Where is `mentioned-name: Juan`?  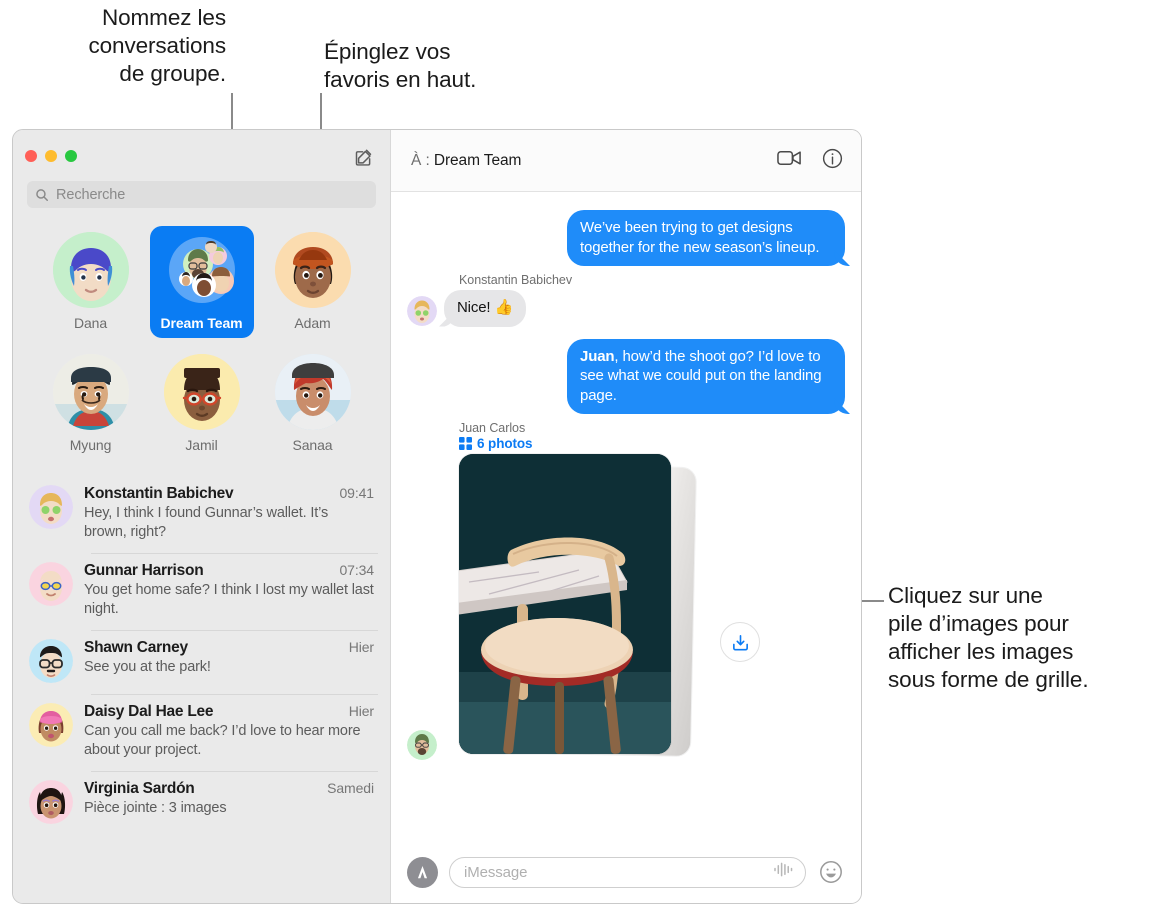
mentioned-name: Juan is located at coordinates (597, 356).